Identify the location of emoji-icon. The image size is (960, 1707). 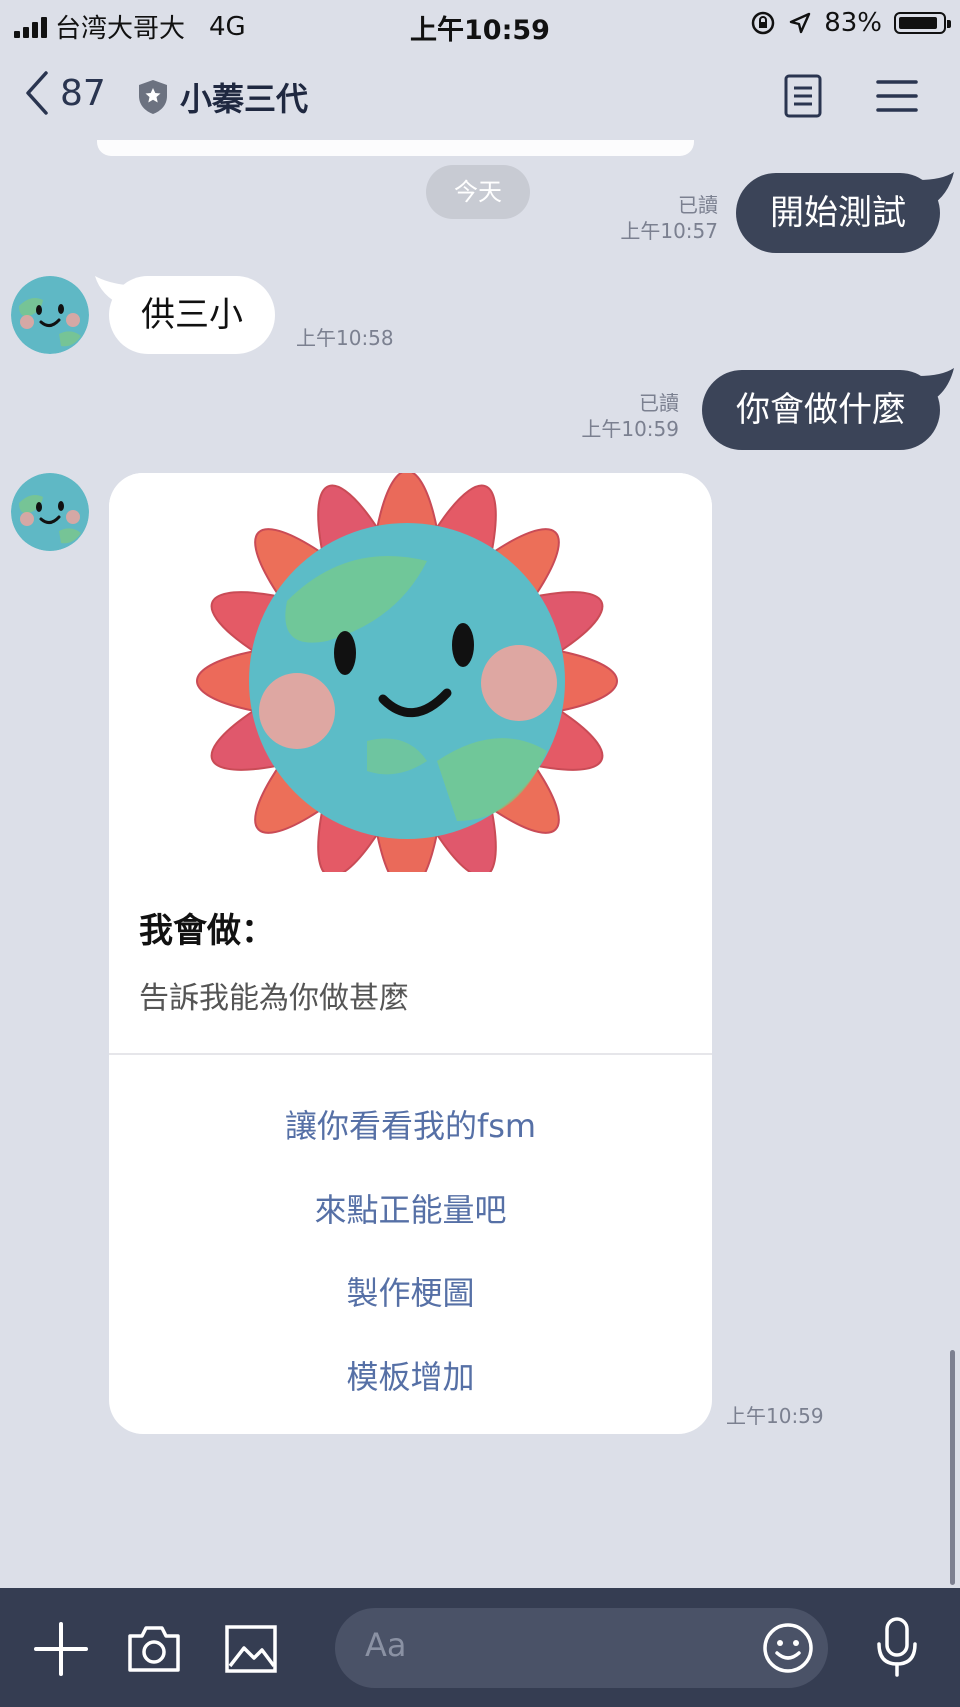
(788, 1648).